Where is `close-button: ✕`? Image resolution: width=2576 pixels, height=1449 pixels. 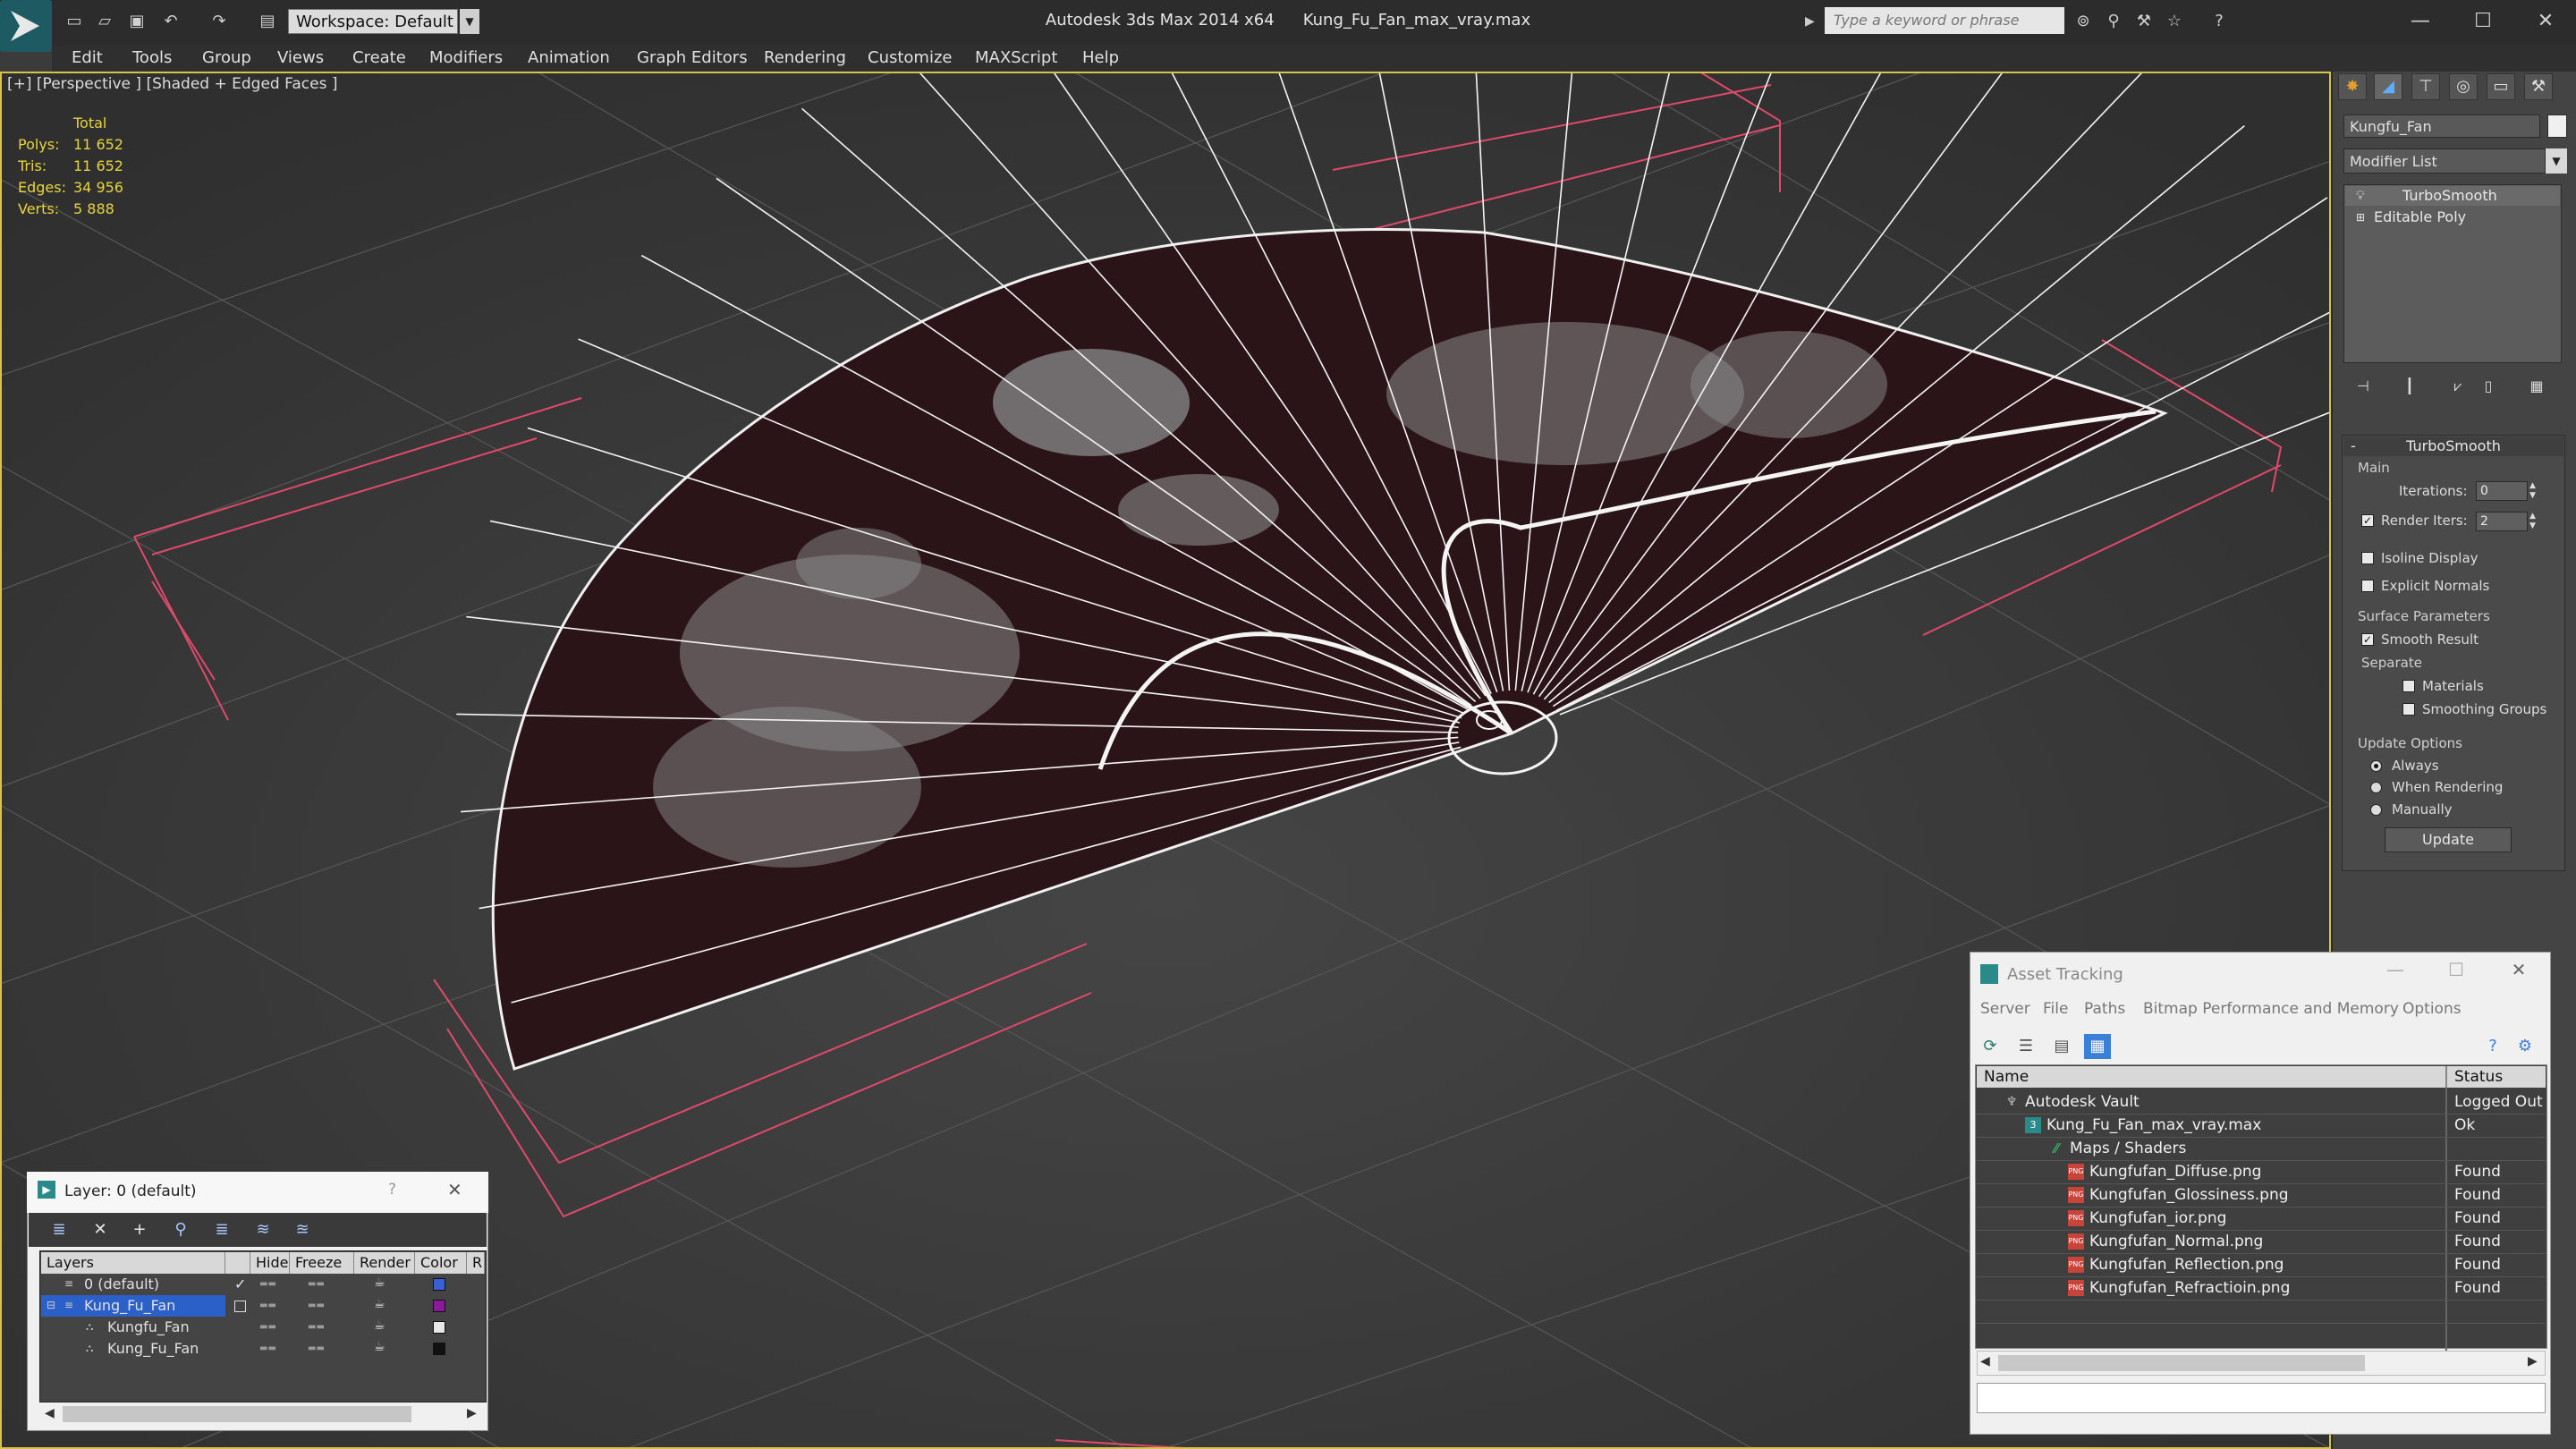 close-button: ✕ is located at coordinates (2545, 21).